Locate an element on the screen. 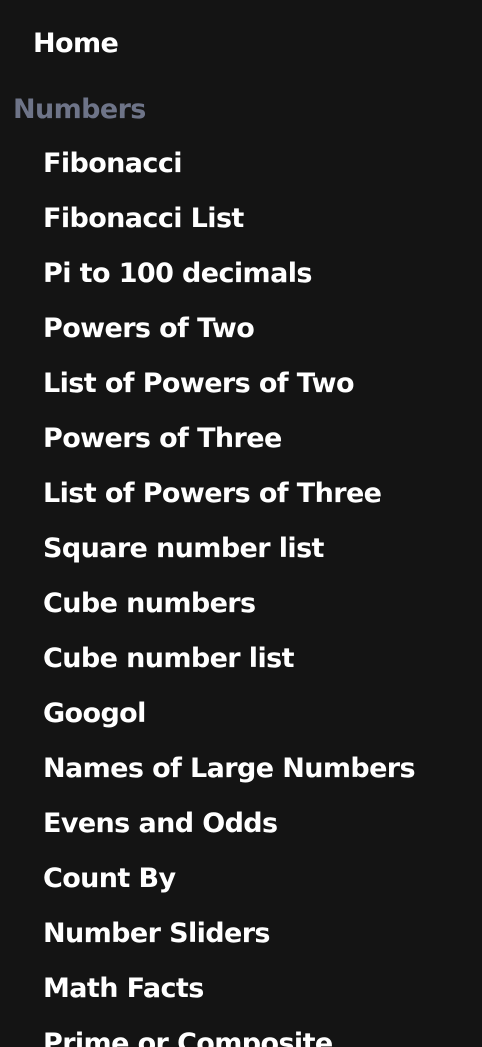  nav-link-number-sliders: Number Sliders is located at coordinates (229, 940).